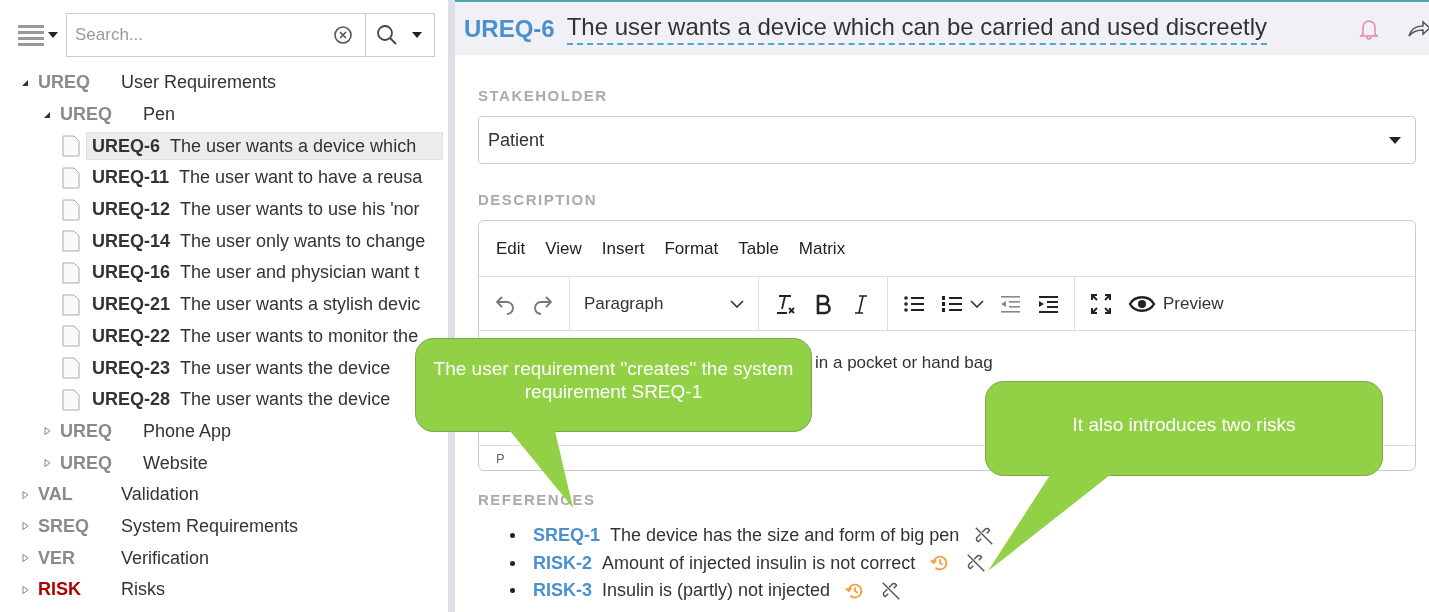 The height and width of the screenshot is (612, 1429). I want to click on item-title: The user wants a device which can be carried and used discreetly, so click(917, 28).